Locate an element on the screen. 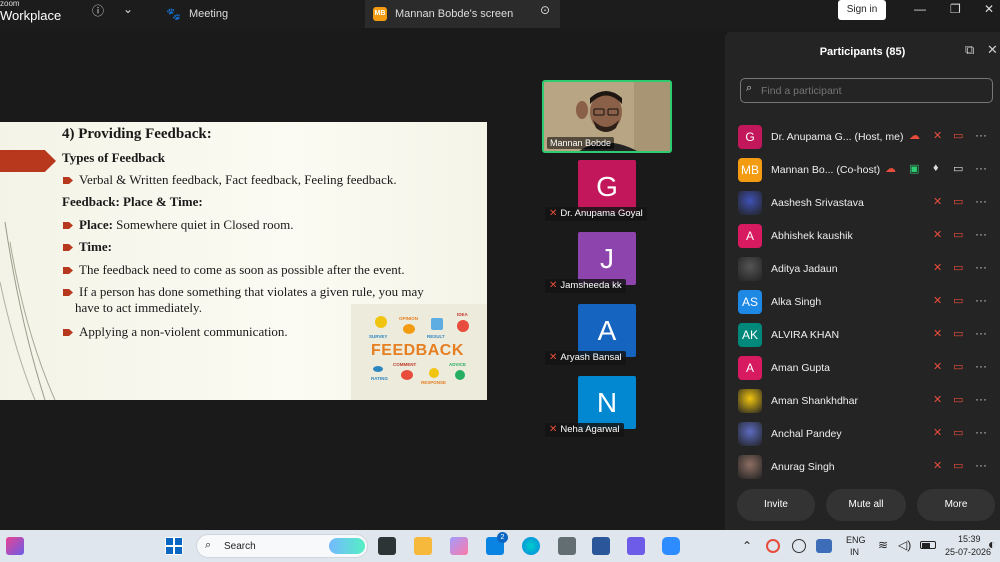 The width and height of the screenshot is (1000, 562). participant-search-input is located at coordinates (866, 90).